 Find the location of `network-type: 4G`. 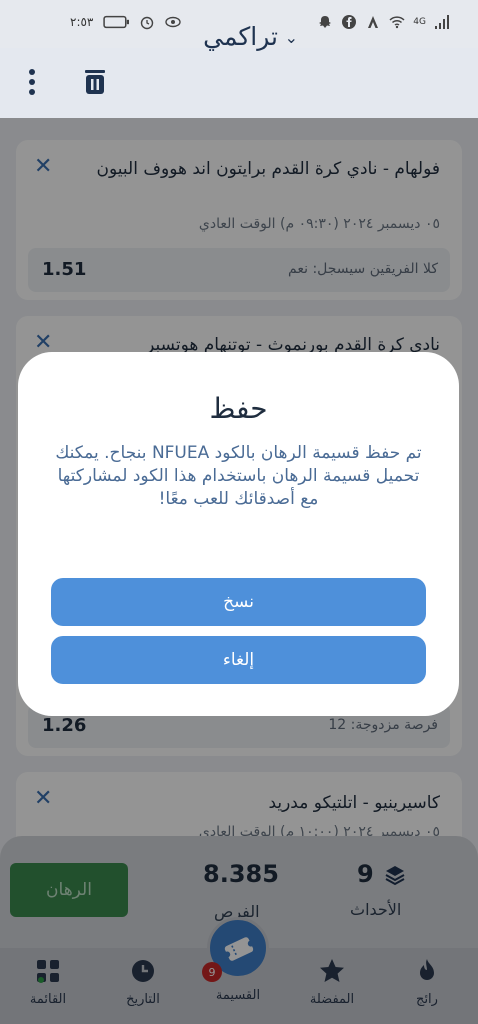

network-type: 4G is located at coordinates (419, 22).